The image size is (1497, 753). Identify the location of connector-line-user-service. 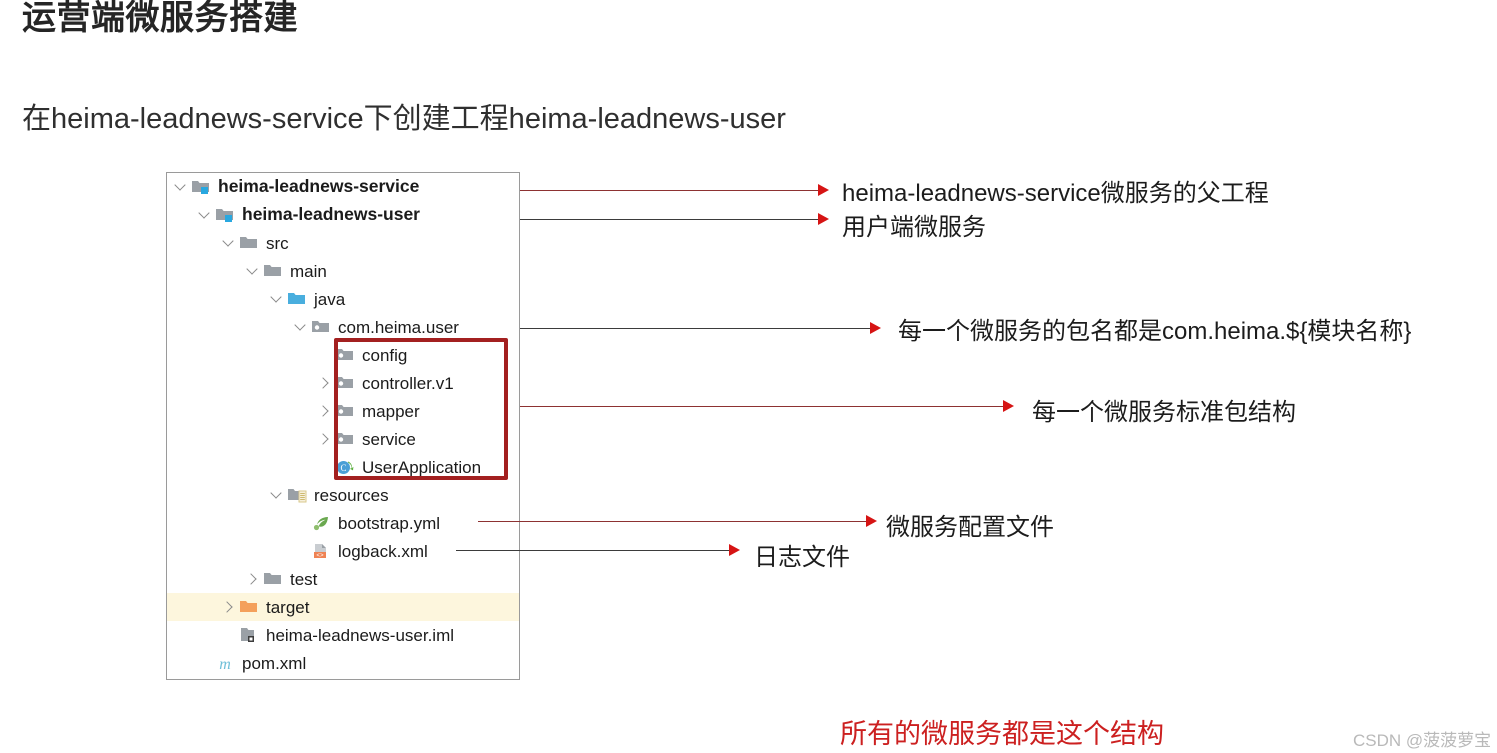
(670, 219).